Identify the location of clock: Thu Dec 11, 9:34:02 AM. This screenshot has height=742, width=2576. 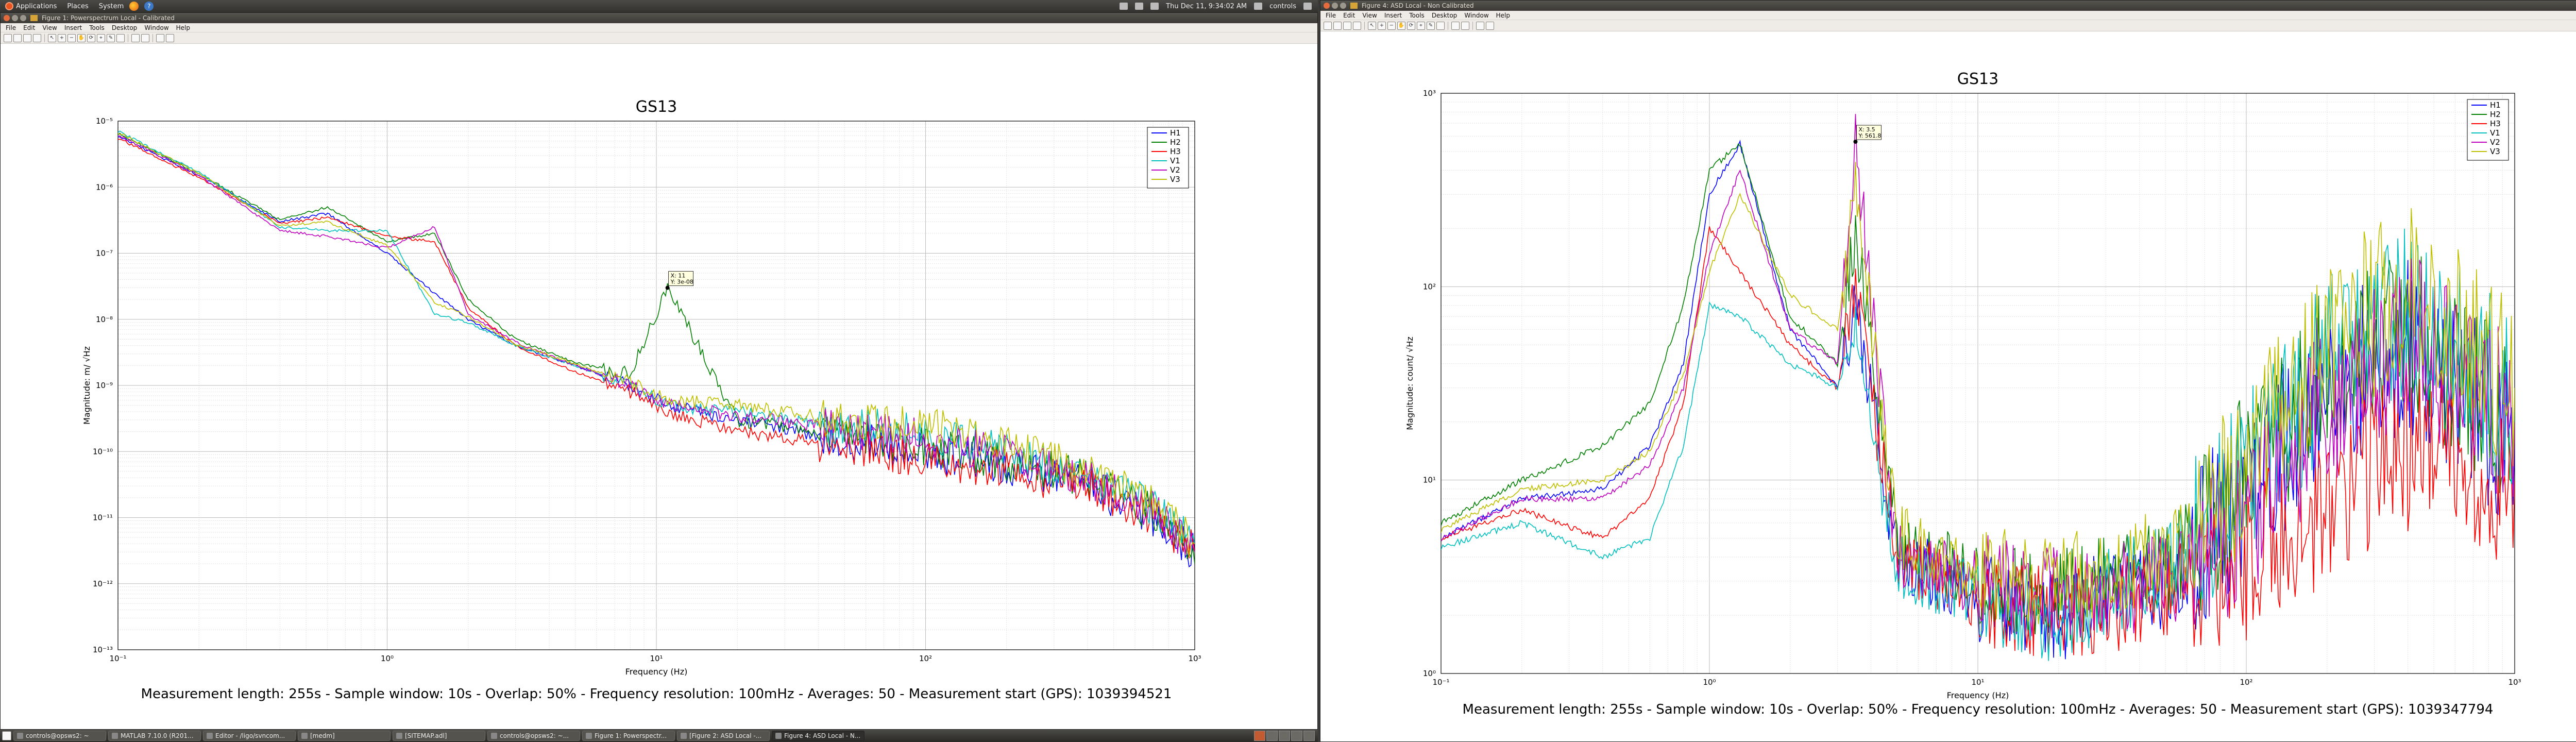
(1206, 6).